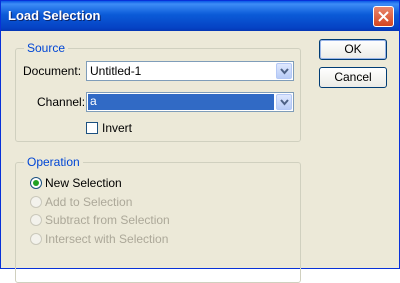 The height and width of the screenshot is (283, 400). Describe the element at coordinates (353, 49) in the screenshot. I see `ok-button: OK` at that location.